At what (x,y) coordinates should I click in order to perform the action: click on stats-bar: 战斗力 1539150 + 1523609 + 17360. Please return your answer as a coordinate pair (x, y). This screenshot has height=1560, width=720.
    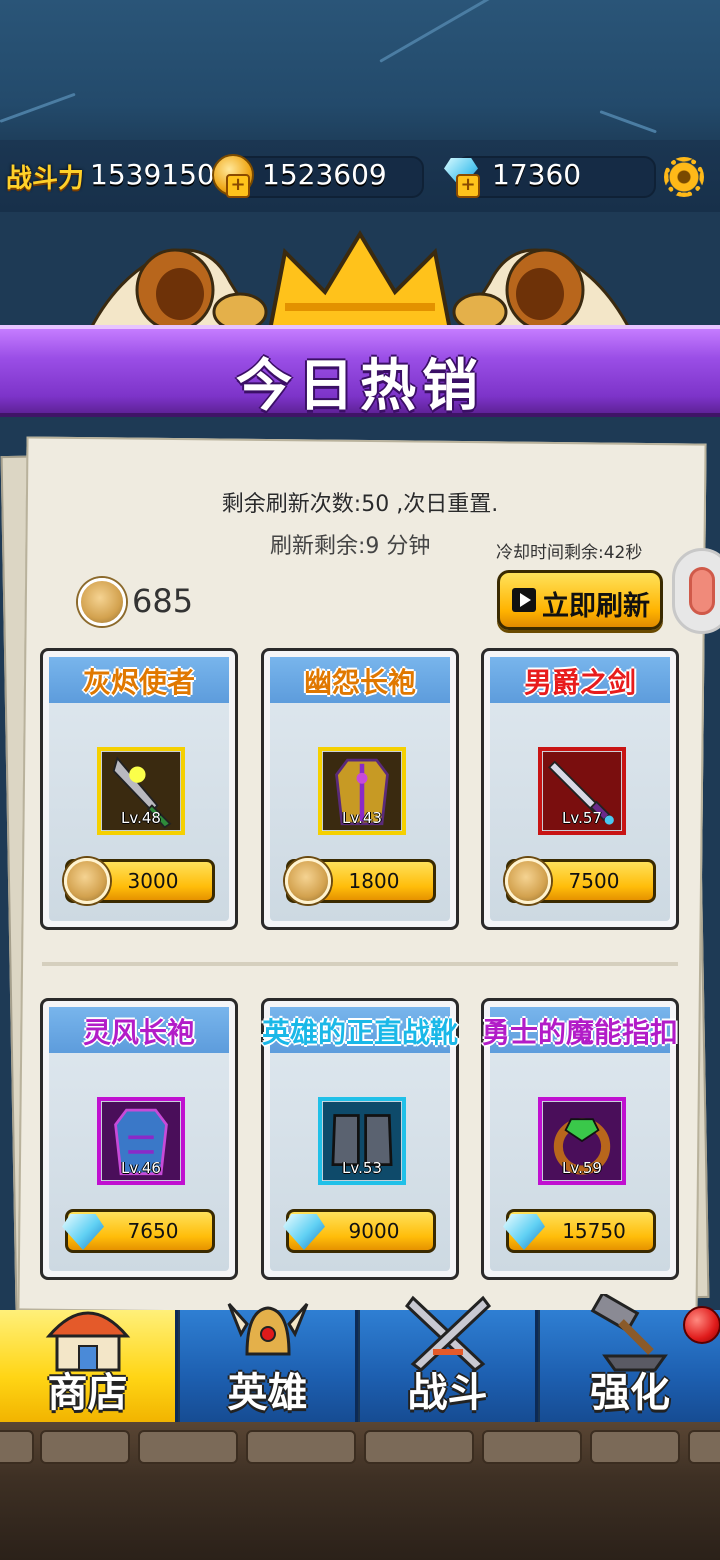
    Looking at the image, I should click on (360, 176).